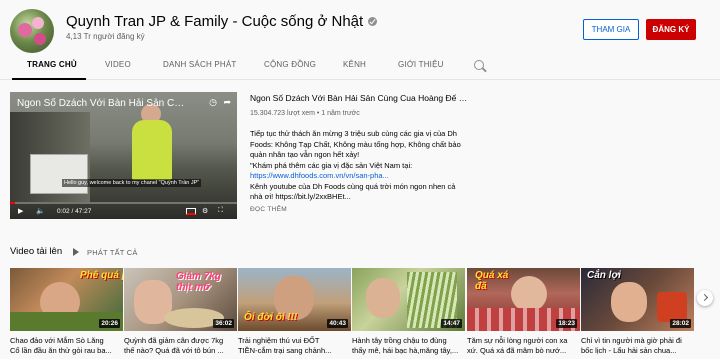 Image resolution: width=720 pixels, height=359 pixels. What do you see at coordinates (492, 281) in the screenshot?
I see `thumbnail-text: Quá xá đã` at bounding box center [492, 281].